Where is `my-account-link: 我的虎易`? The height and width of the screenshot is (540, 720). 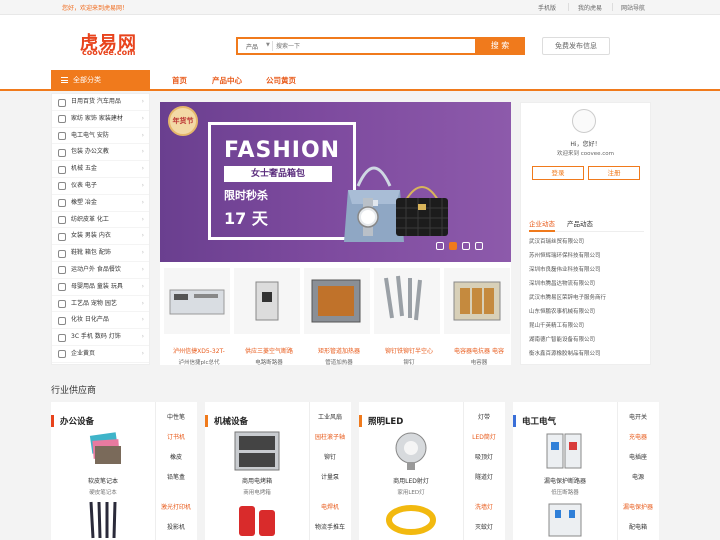
my-account-link: 我的虎易 is located at coordinates (590, 7).